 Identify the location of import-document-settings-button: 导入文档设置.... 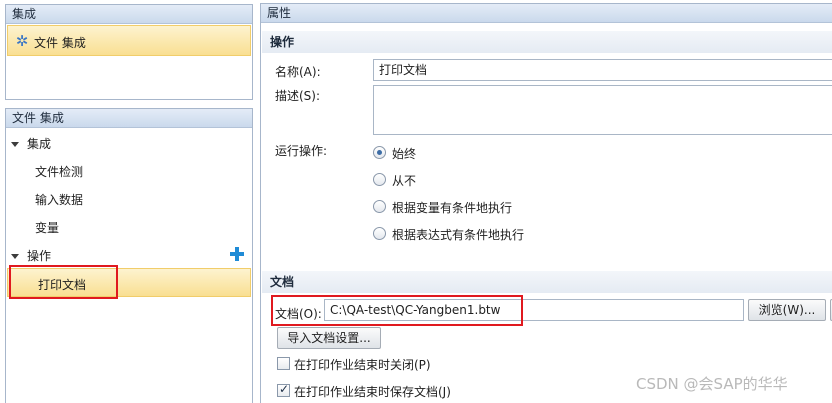
(329, 338).